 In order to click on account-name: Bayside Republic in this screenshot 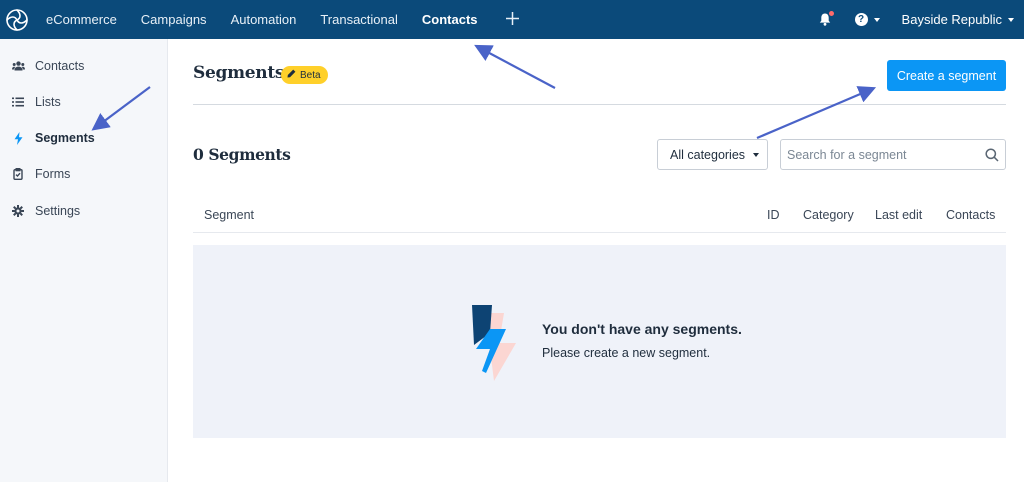, I will do `click(951, 19)`.